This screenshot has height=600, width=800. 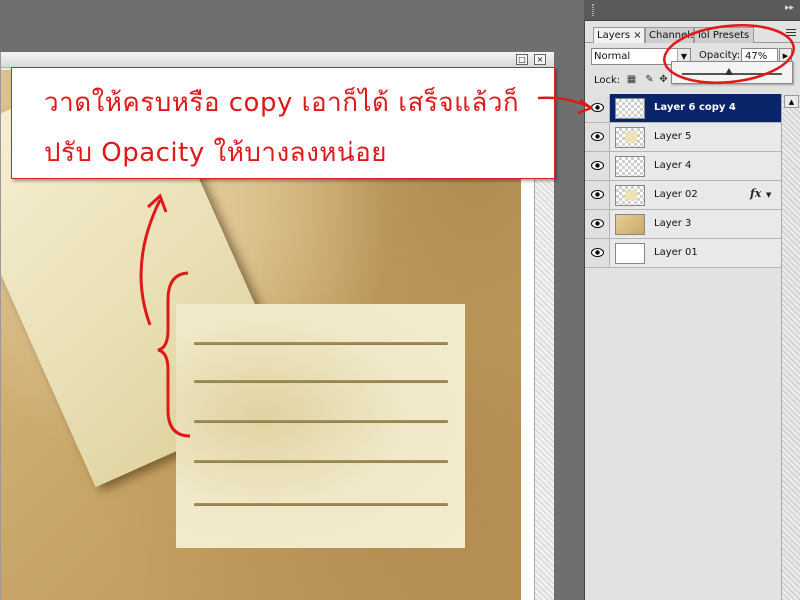 I want to click on lined-note-card, so click(x=320, y=426).